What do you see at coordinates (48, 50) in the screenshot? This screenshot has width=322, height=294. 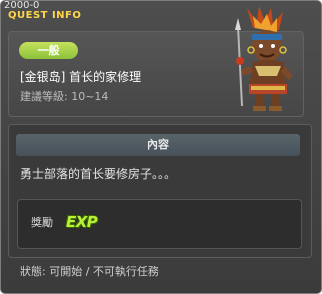 I see `quest-category-badge: 一般` at bounding box center [48, 50].